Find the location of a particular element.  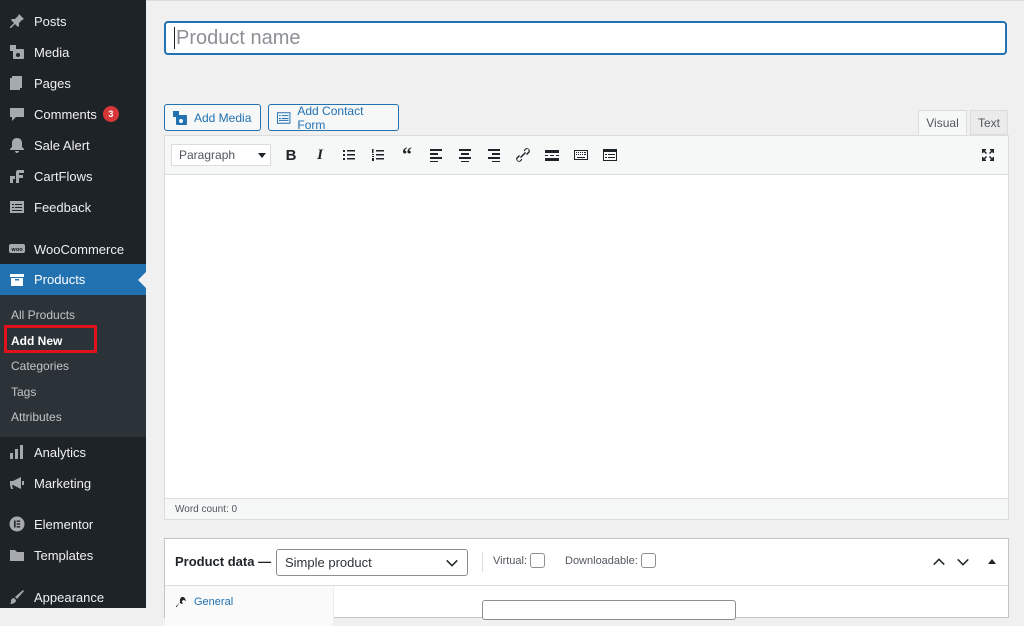

link-icon is located at coordinates (523, 155).